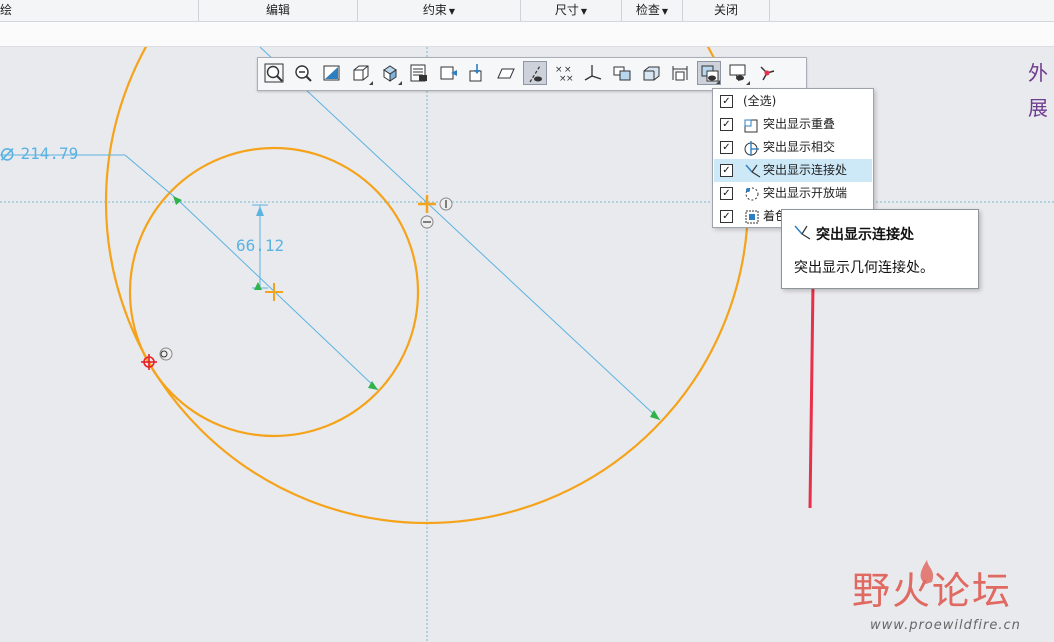 The image size is (1054, 642). Describe the element at coordinates (39, 154) in the screenshot. I see `diameter-dimension: ∅ 214.79` at that location.